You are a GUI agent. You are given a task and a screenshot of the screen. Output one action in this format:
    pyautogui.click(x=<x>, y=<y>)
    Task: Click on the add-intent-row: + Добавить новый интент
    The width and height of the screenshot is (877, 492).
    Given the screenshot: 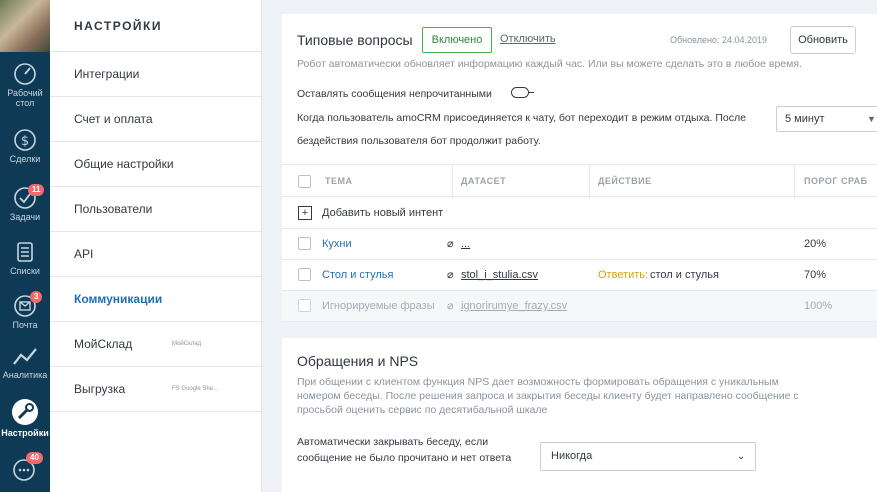 What is the action you would take?
    pyautogui.click(x=579, y=213)
    